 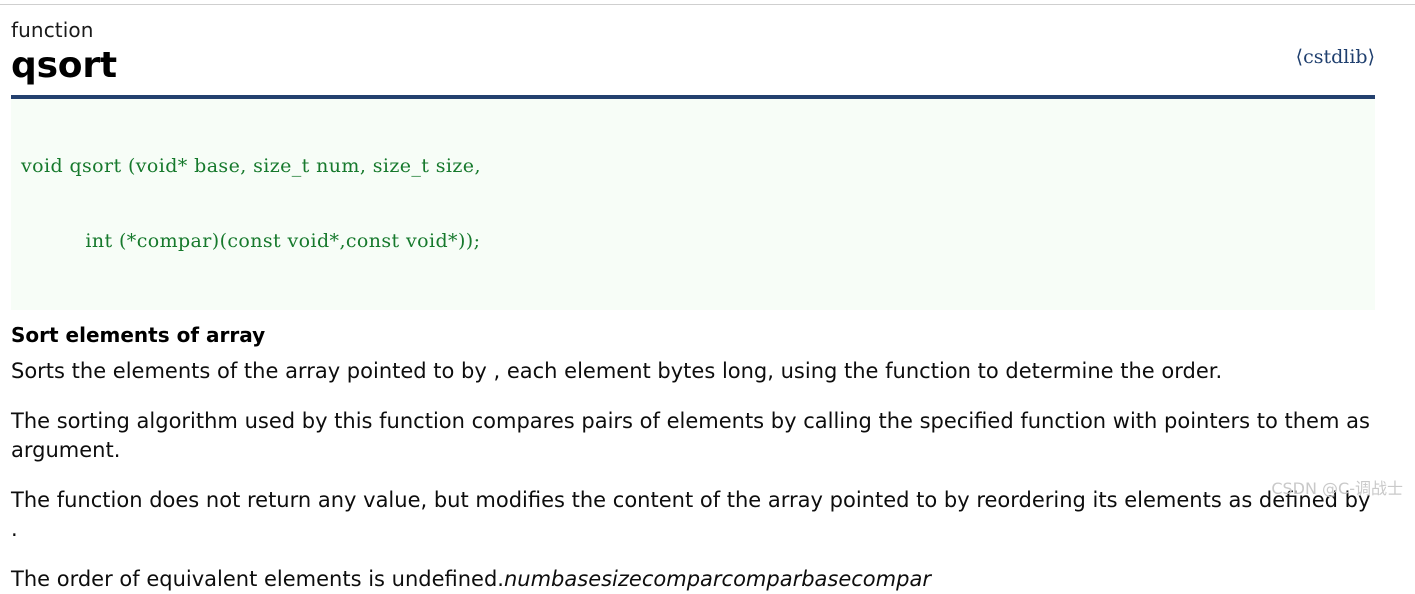 What do you see at coordinates (52, 30) in the screenshot?
I see `entity-kind-label: function` at bounding box center [52, 30].